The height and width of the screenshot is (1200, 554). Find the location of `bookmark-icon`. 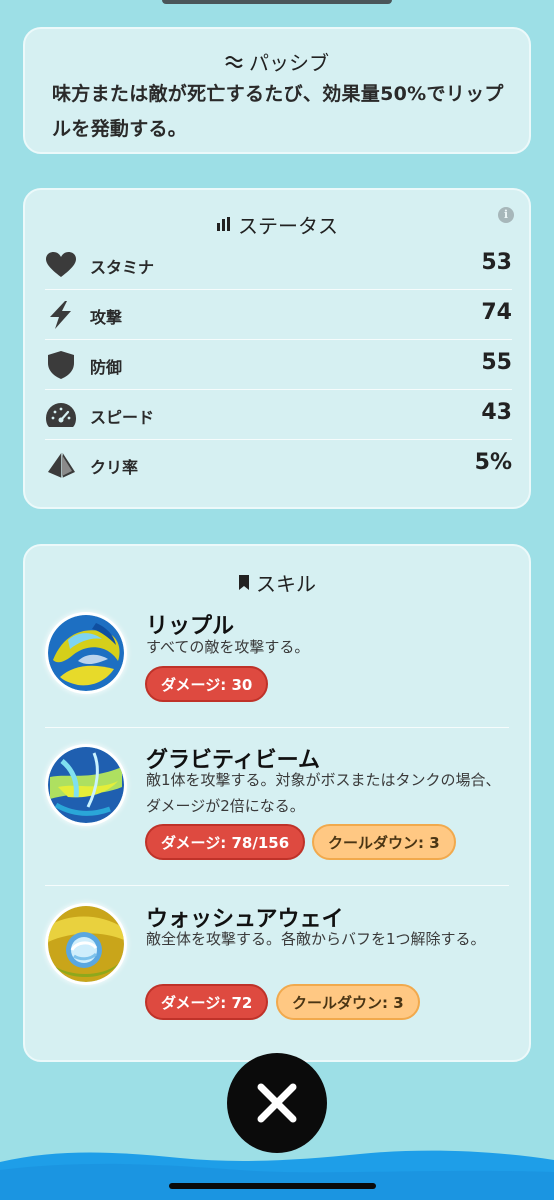

bookmark-icon is located at coordinates (244, 583).